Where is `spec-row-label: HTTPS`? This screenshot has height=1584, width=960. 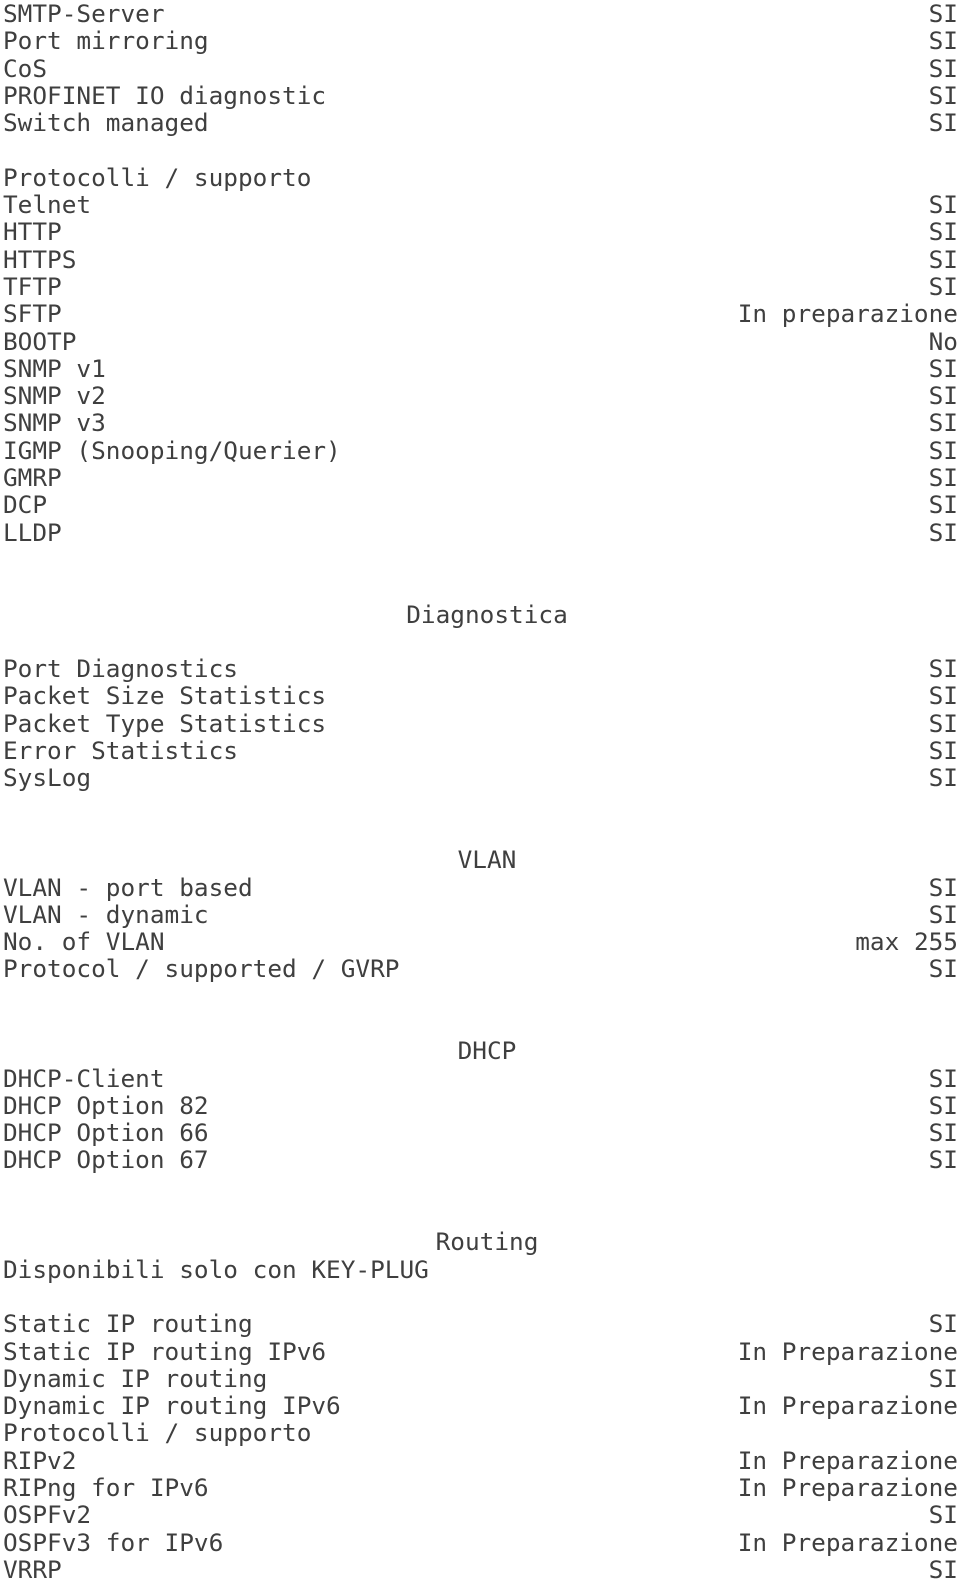
spec-row-label: HTTPS is located at coordinates (40, 259).